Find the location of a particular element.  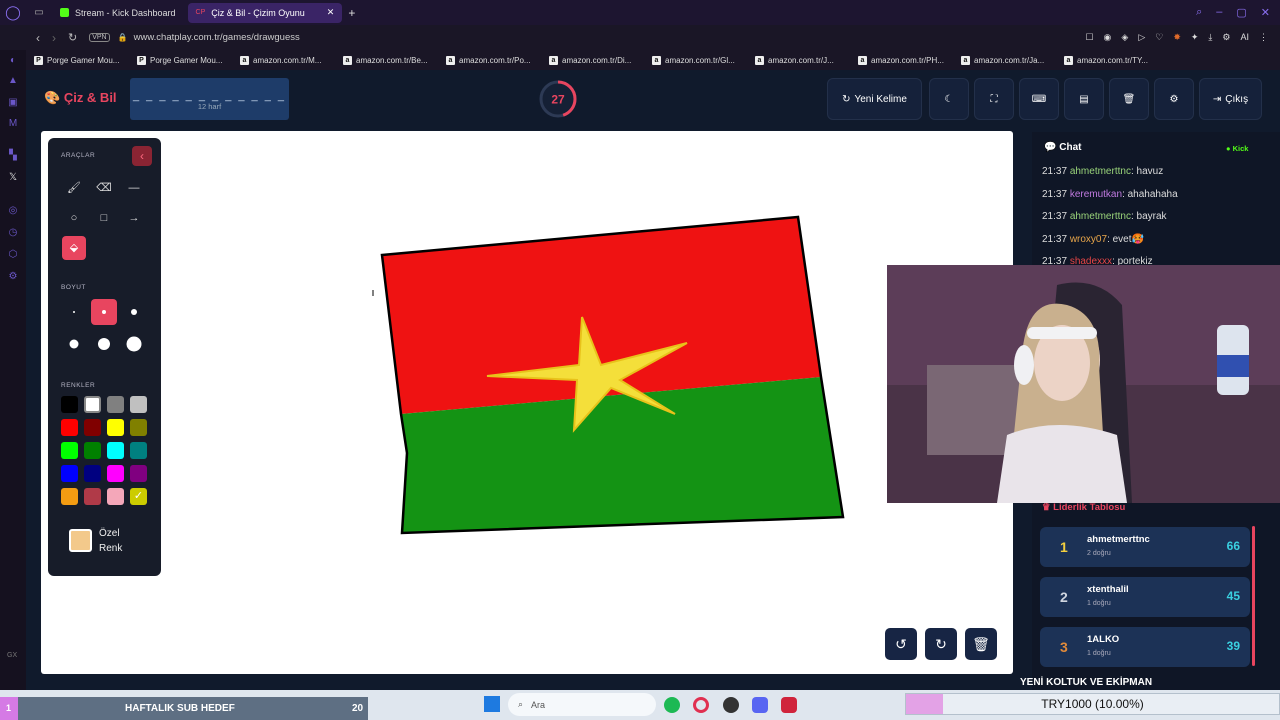

clear-canvas-button: 🗑 is located at coordinates (981, 644).